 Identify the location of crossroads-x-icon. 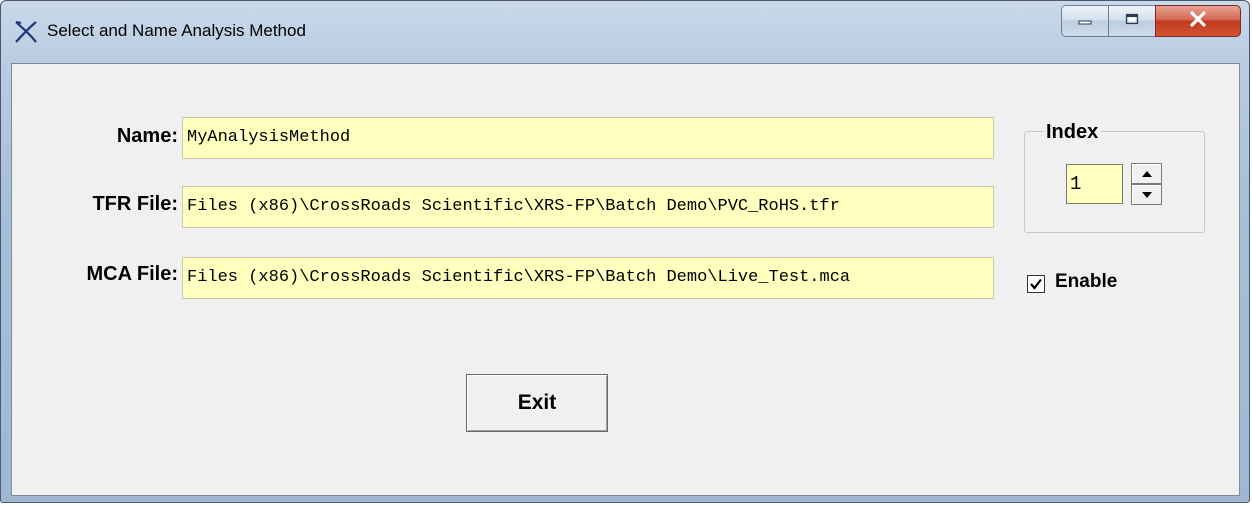
(26, 32).